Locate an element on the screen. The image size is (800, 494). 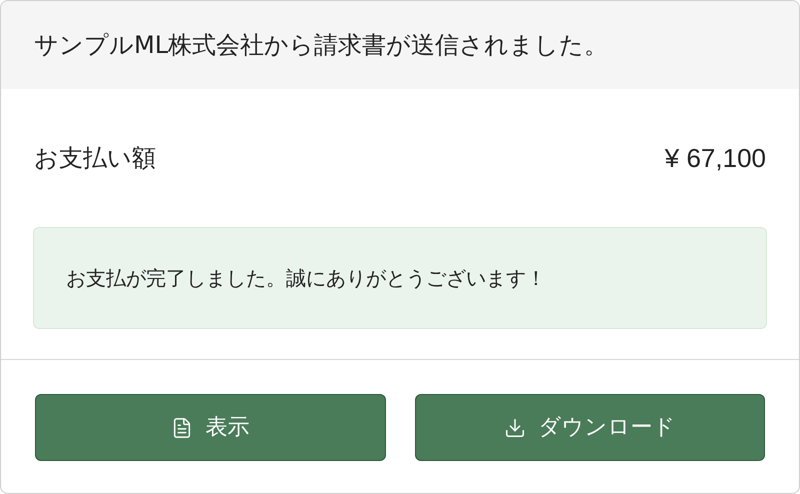
header-title: サンプルML株式会社から請求書が送信されました。 is located at coordinates (321, 45).